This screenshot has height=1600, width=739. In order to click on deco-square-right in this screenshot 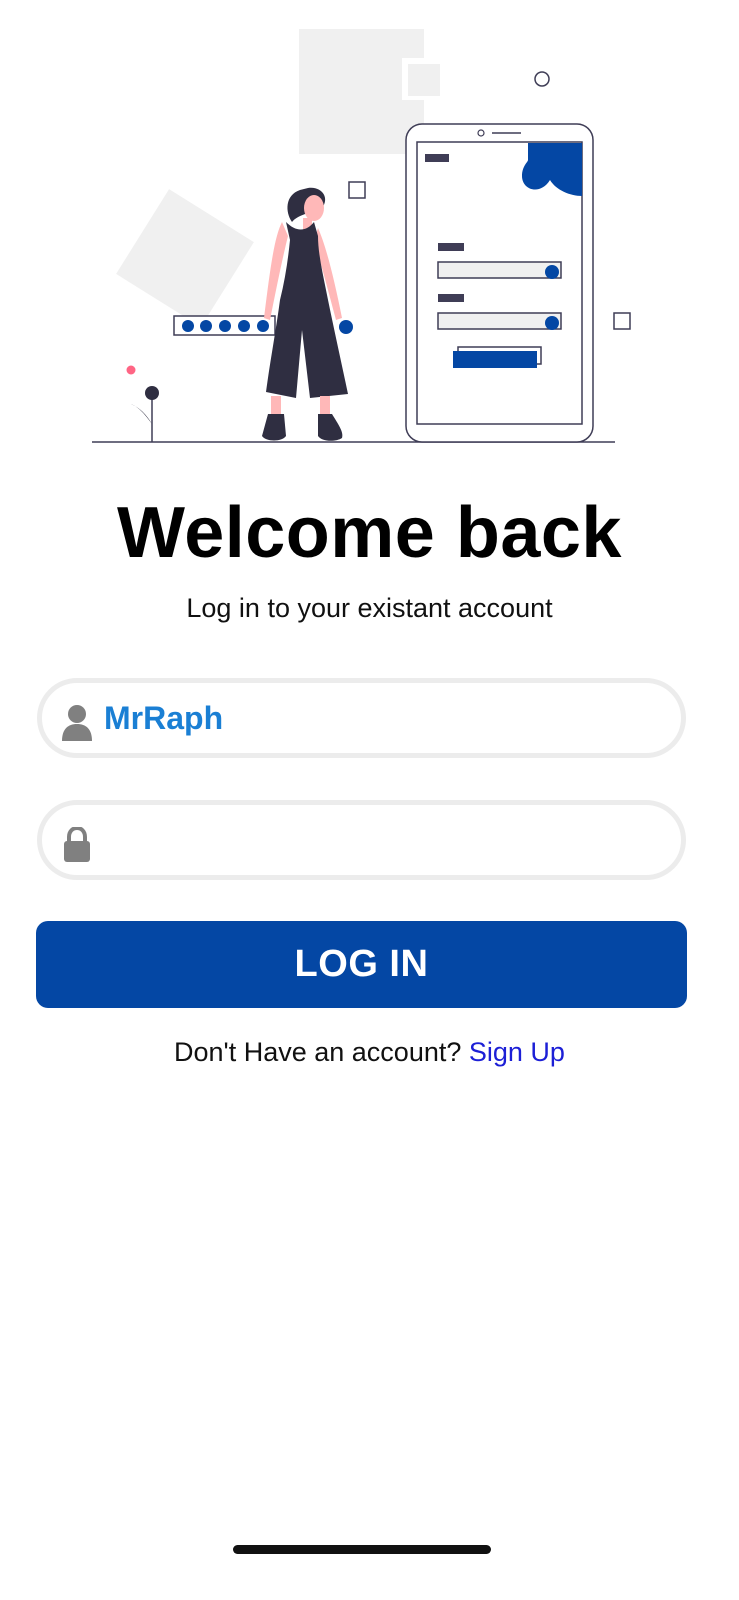, I will do `click(622, 321)`.